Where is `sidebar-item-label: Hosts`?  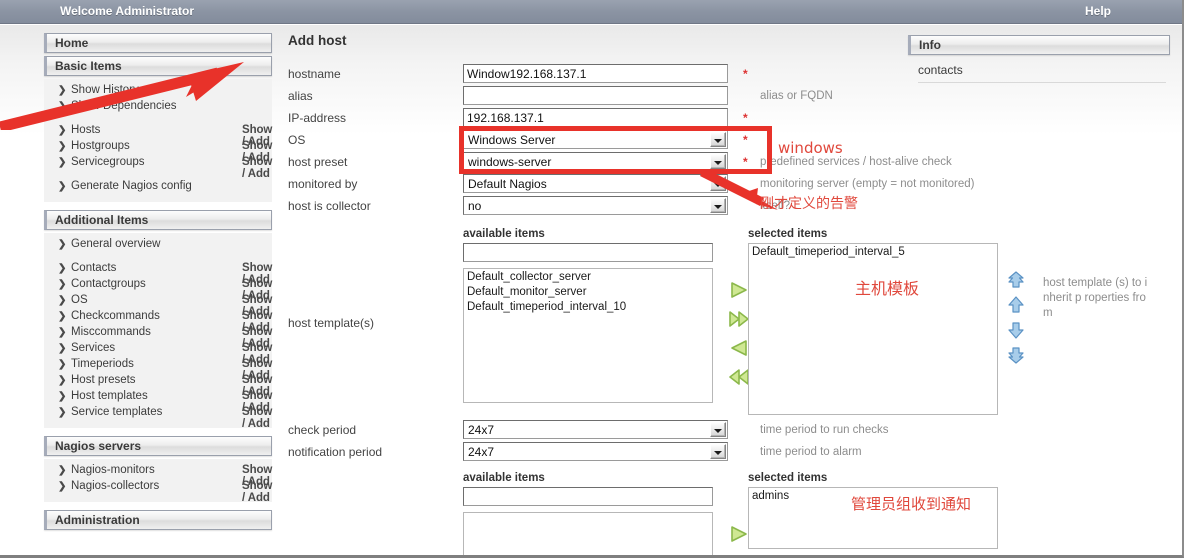 sidebar-item-label: Hosts is located at coordinates (86, 130).